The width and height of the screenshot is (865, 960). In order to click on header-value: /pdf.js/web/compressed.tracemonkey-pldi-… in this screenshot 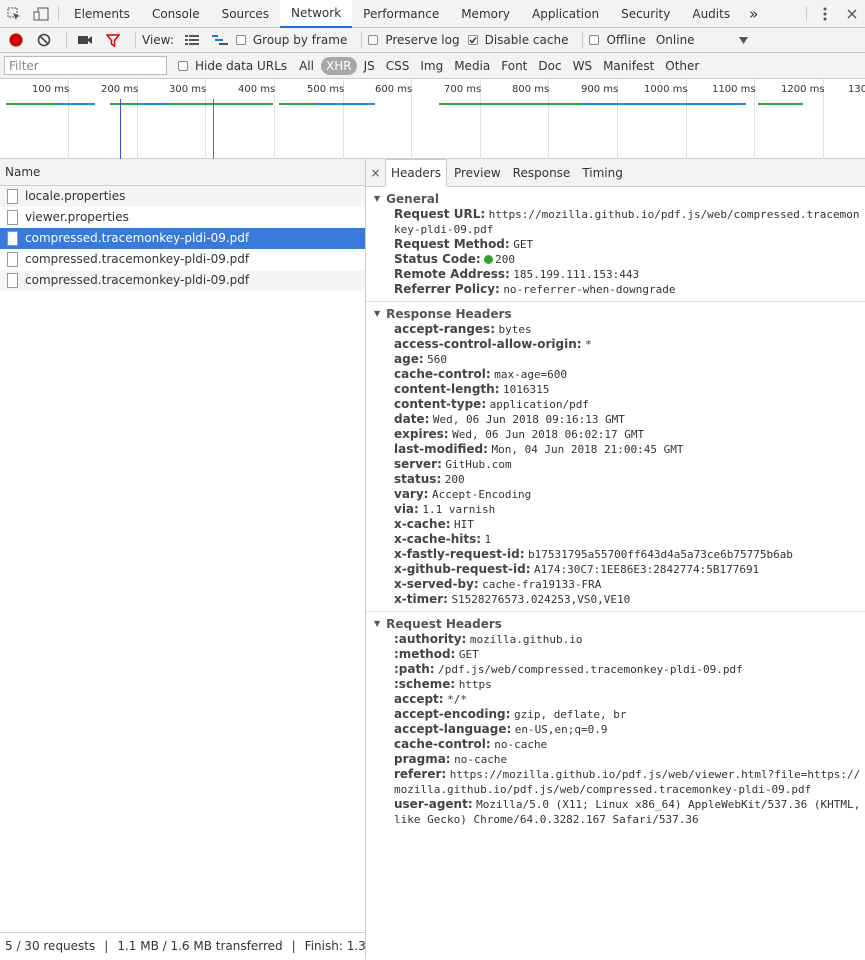, I will do `click(590, 669)`.